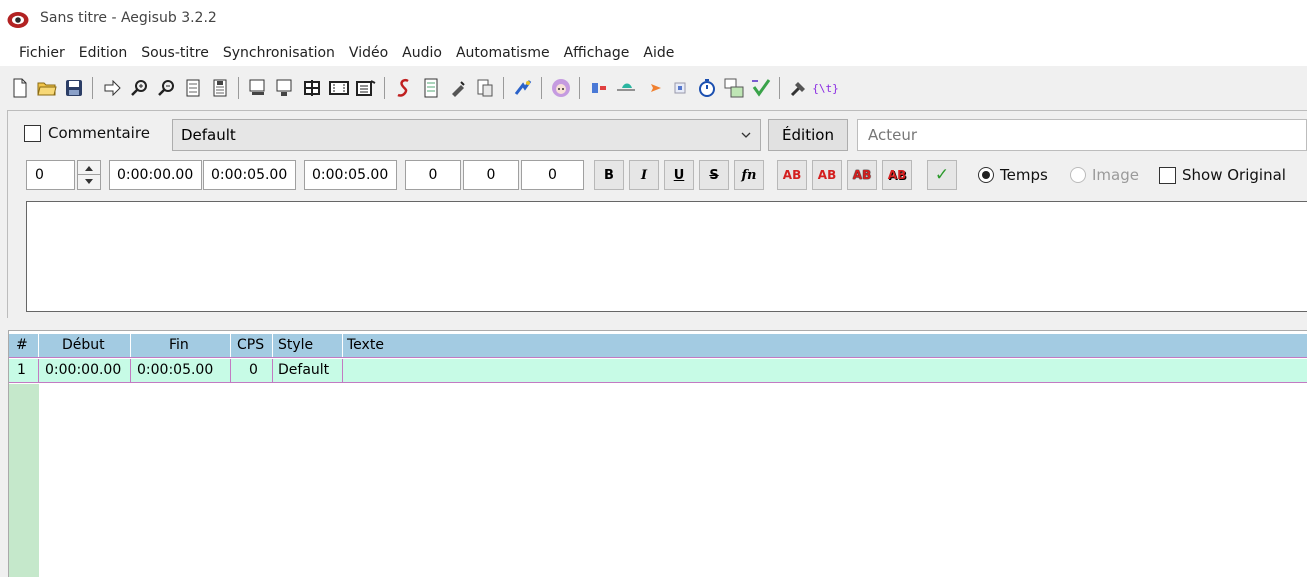 This screenshot has height=577, width=1307. Describe the element at coordinates (597, 53) in the screenshot. I see `menu-affichage: Affichage` at that location.